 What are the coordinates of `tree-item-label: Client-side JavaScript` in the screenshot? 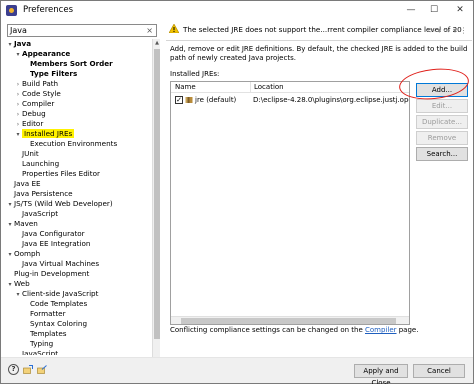 It's located at (60, 293).